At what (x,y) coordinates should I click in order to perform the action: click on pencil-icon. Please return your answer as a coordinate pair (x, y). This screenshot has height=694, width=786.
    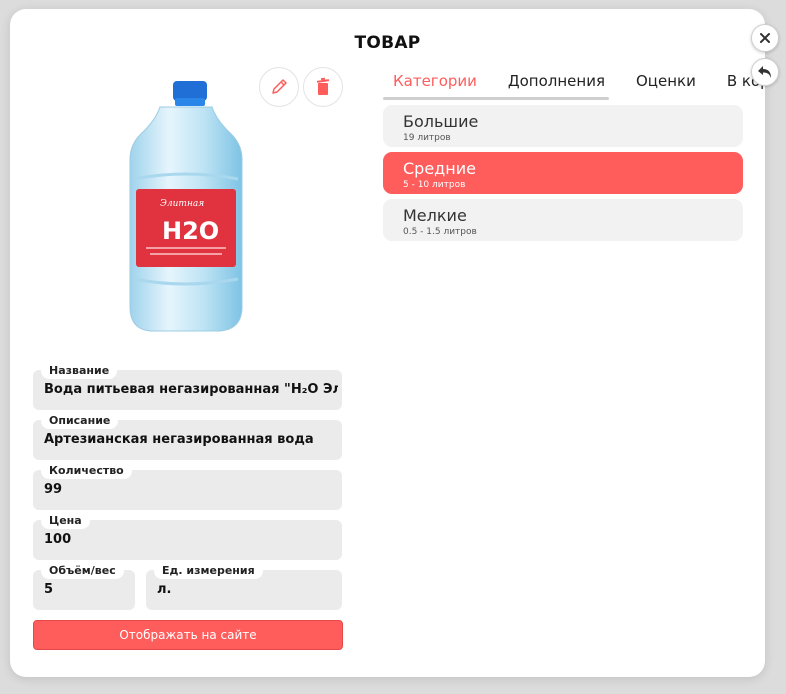
    Looking at the image, I should click on (279, 86).